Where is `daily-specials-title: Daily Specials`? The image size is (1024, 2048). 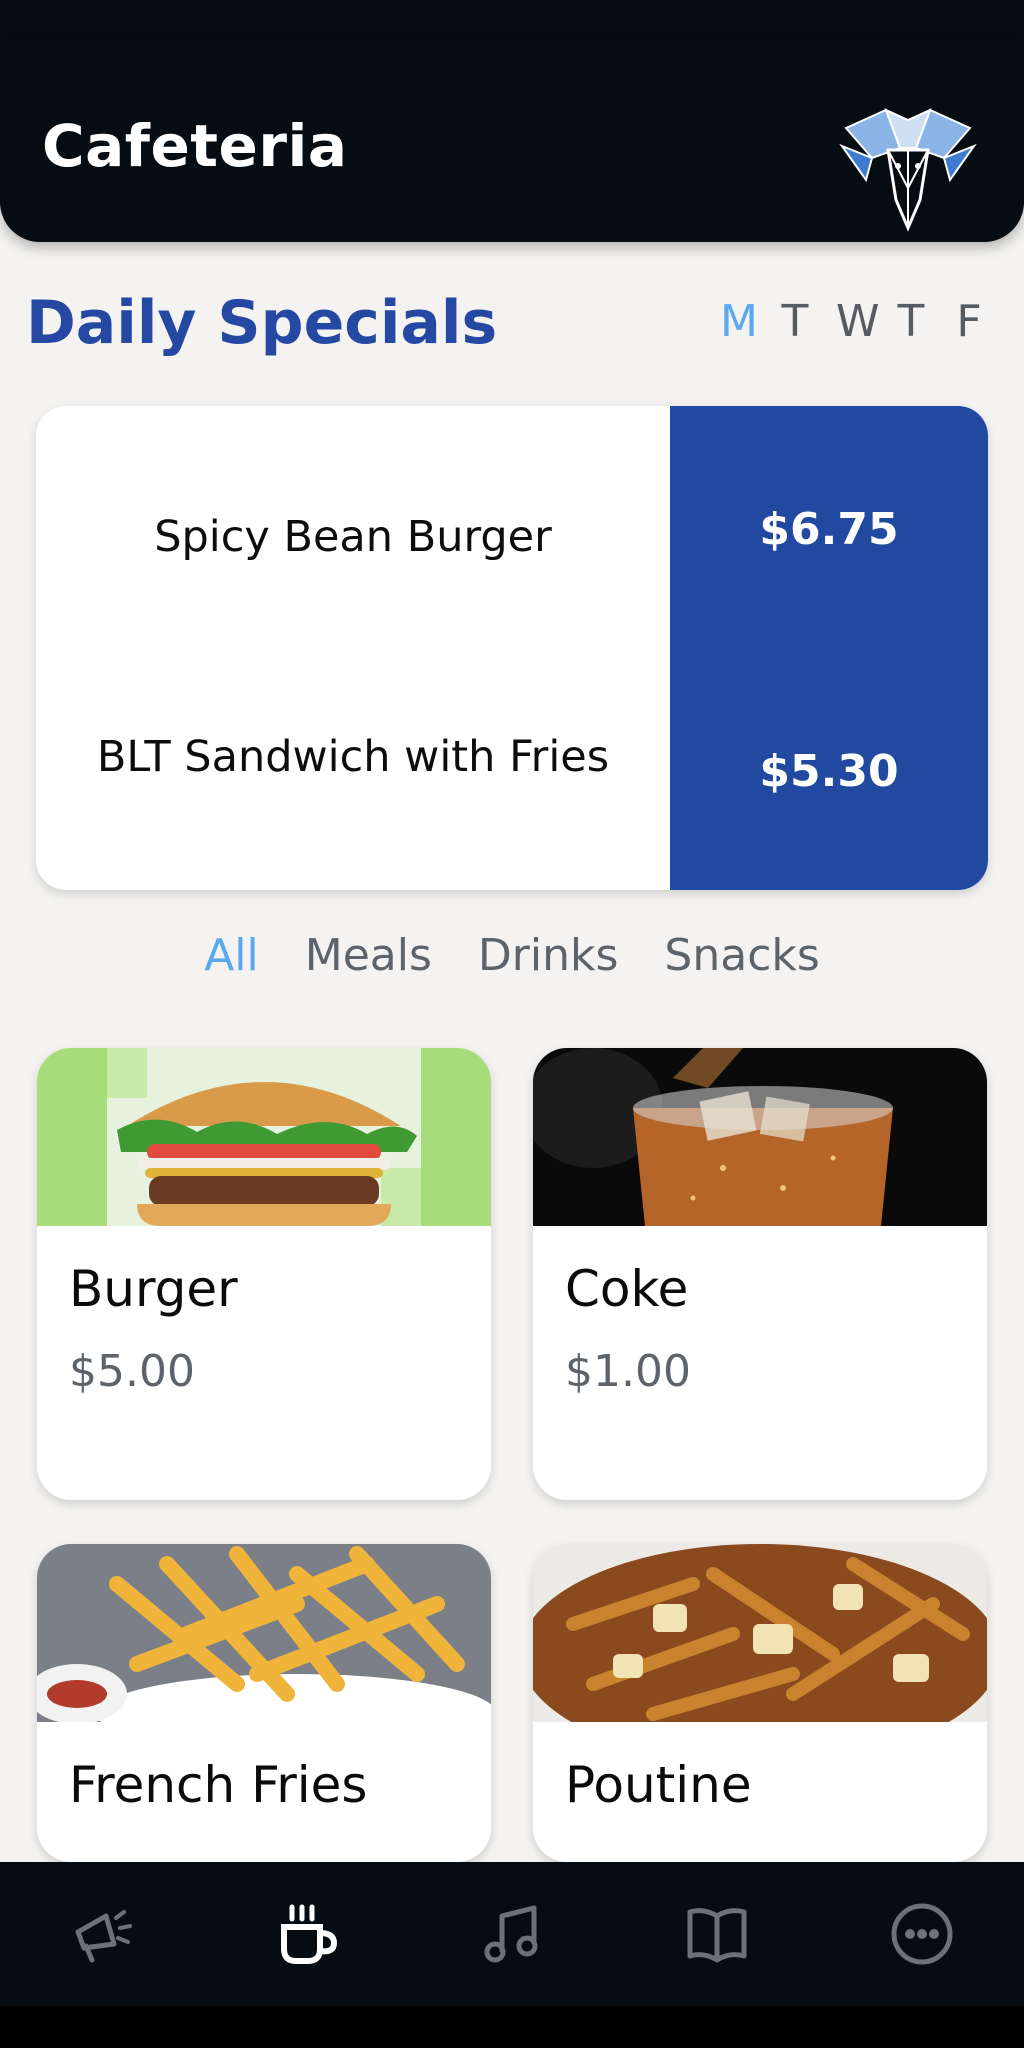
daily-specials-title: Daily Specials is located at coordinates (262, 323).